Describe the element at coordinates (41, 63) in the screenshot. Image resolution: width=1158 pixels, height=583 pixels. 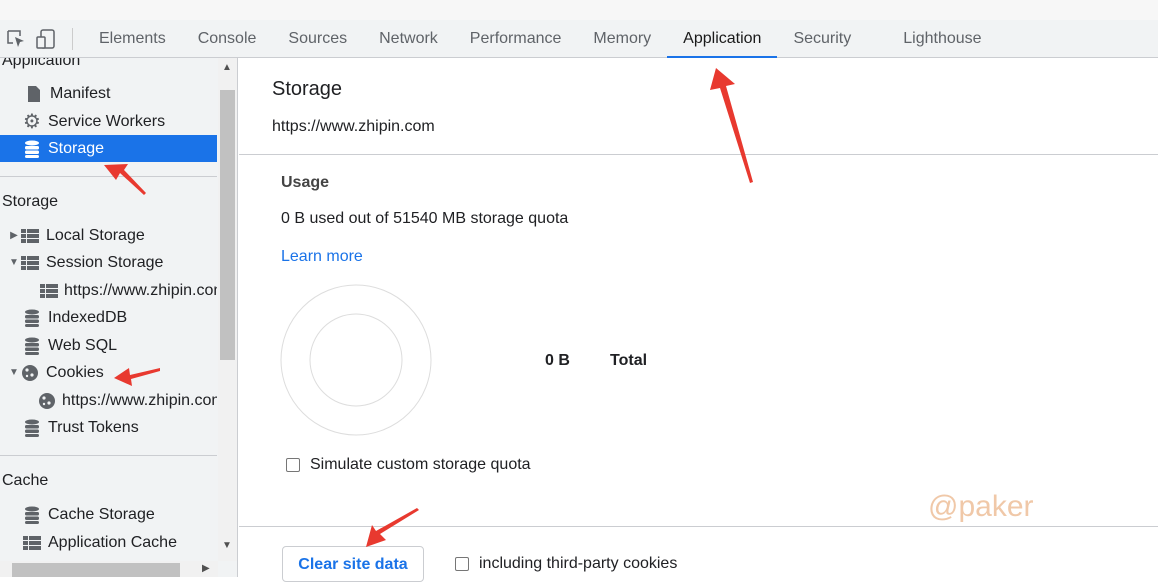
I see `section-application: Application` at that location.